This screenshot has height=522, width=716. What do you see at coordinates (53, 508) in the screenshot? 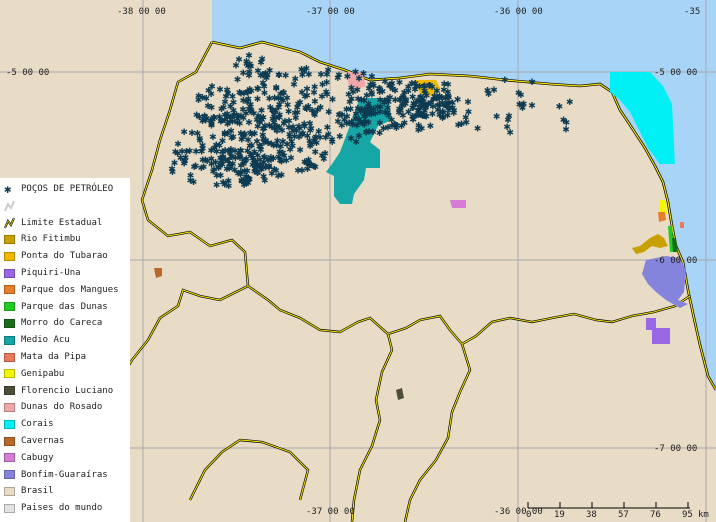
I see `legend-item: Paises do mundo` at bounding box center [53, 508].